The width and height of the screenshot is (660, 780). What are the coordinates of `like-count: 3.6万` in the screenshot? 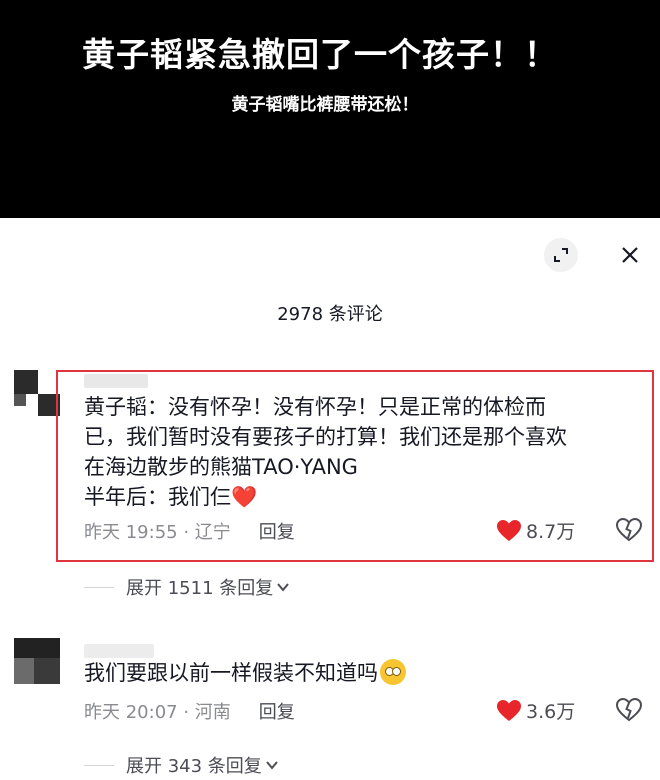 It's located at (551, 712).